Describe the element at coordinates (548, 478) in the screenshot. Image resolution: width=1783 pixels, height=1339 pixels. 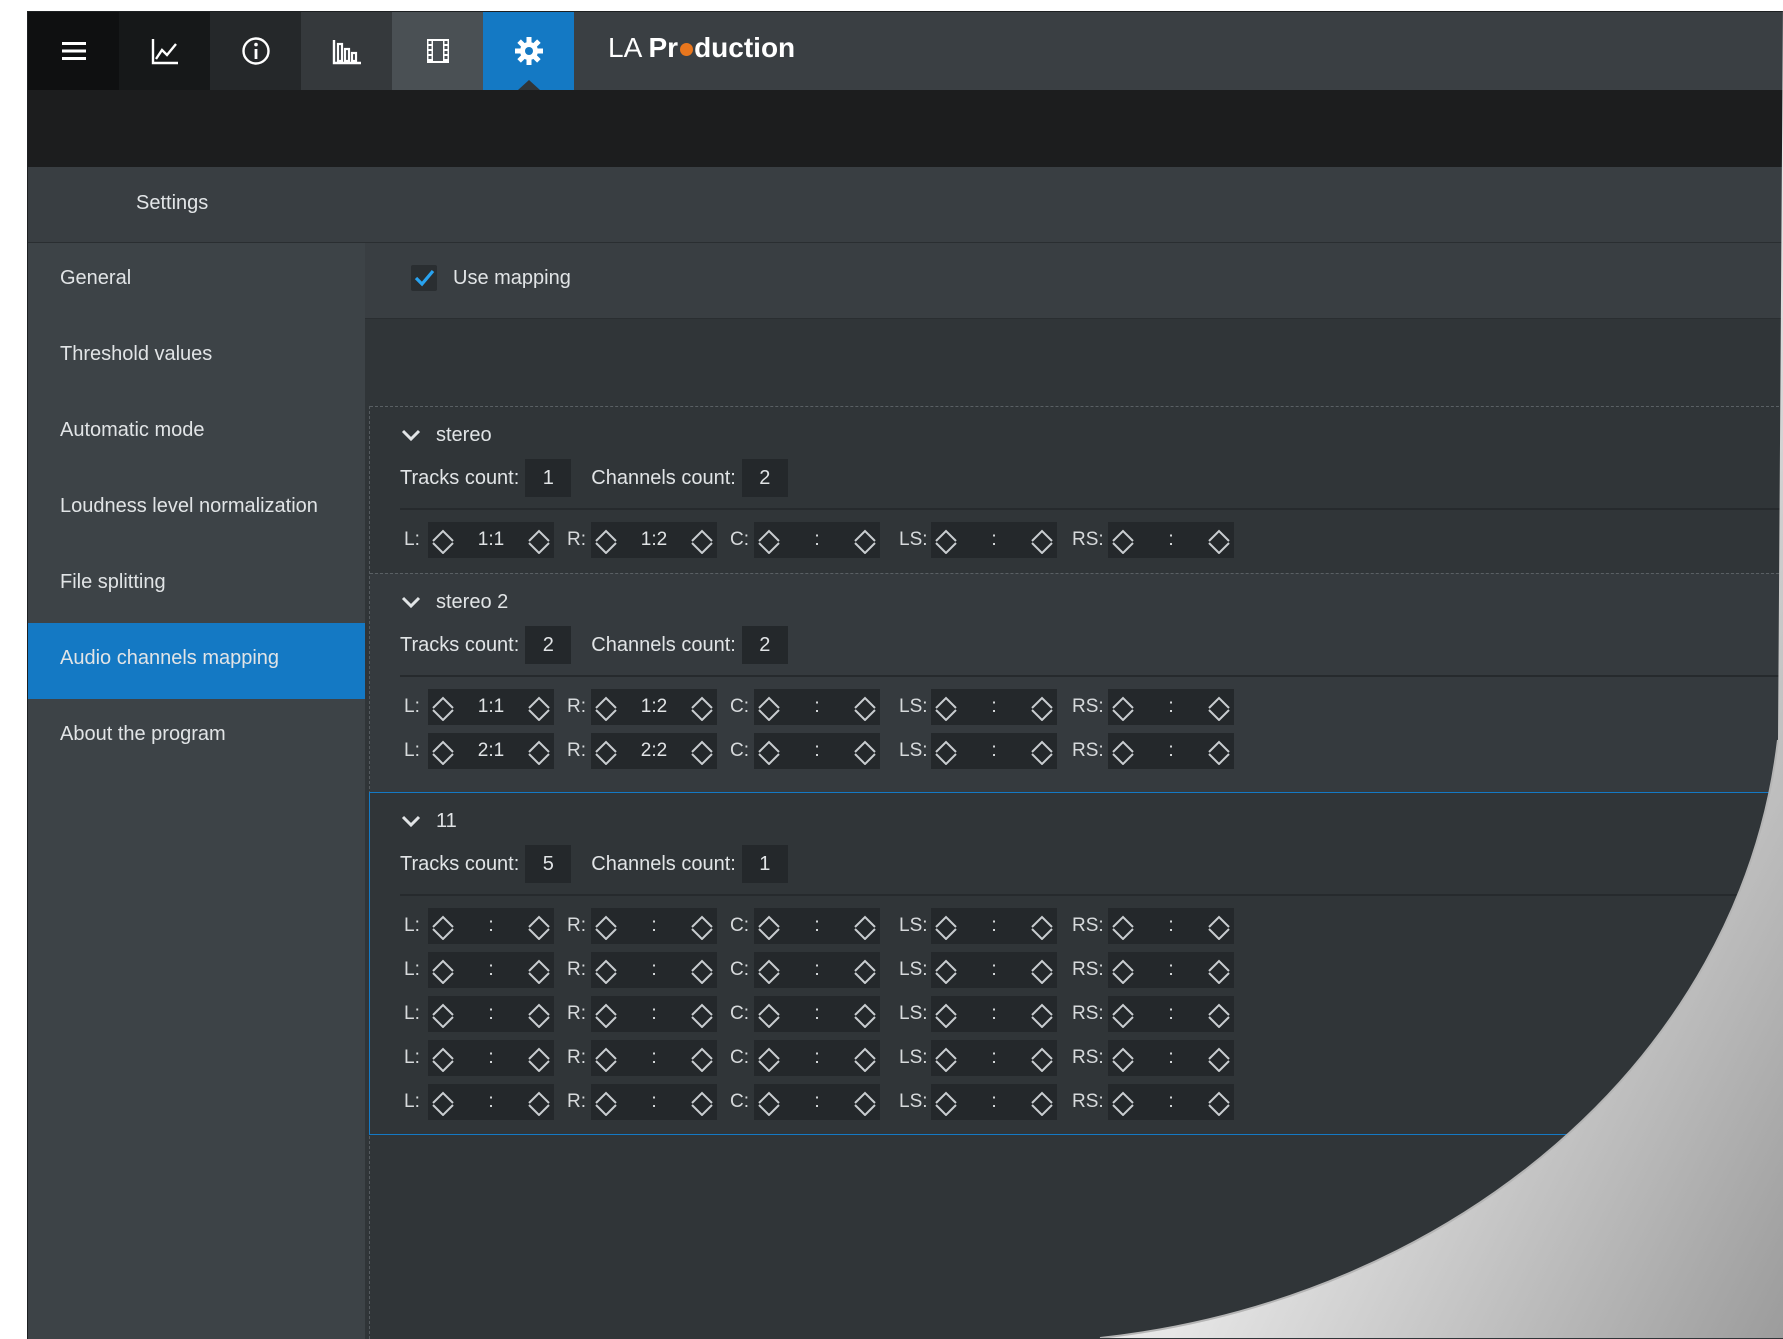
I see `tracks-count-field: 1` at that location.